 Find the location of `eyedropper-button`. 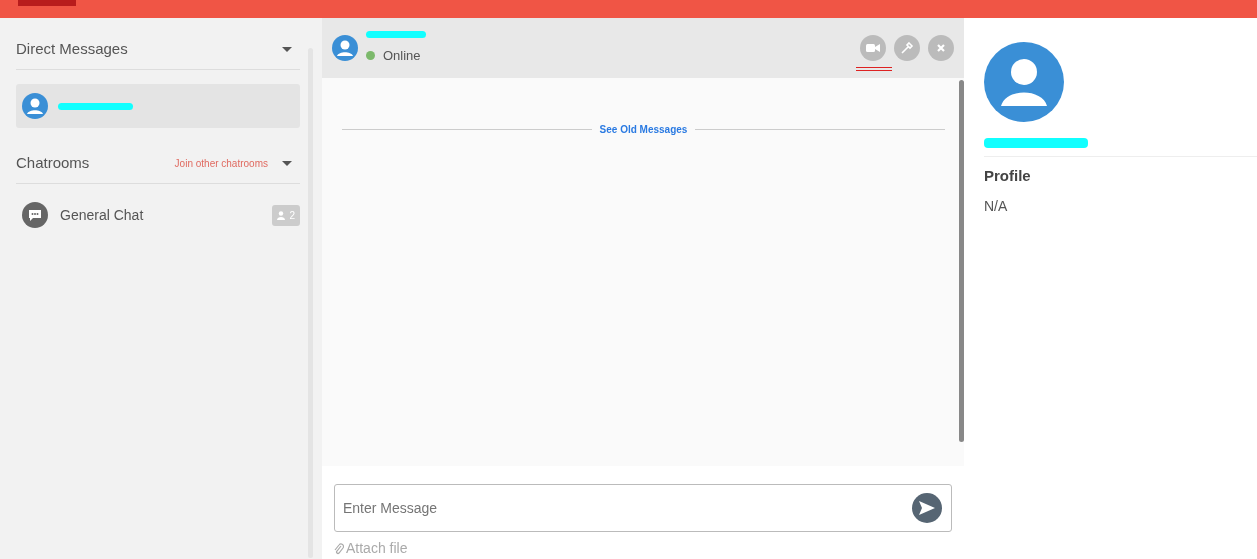

eyedropper-button is located at coordinates (907, 47).